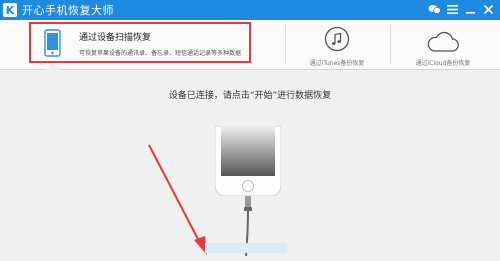 The image size is (500, 261). I want to click on tab-icloud-backup-recovery: 通过iCloud备份恢复, so click(443, 45).